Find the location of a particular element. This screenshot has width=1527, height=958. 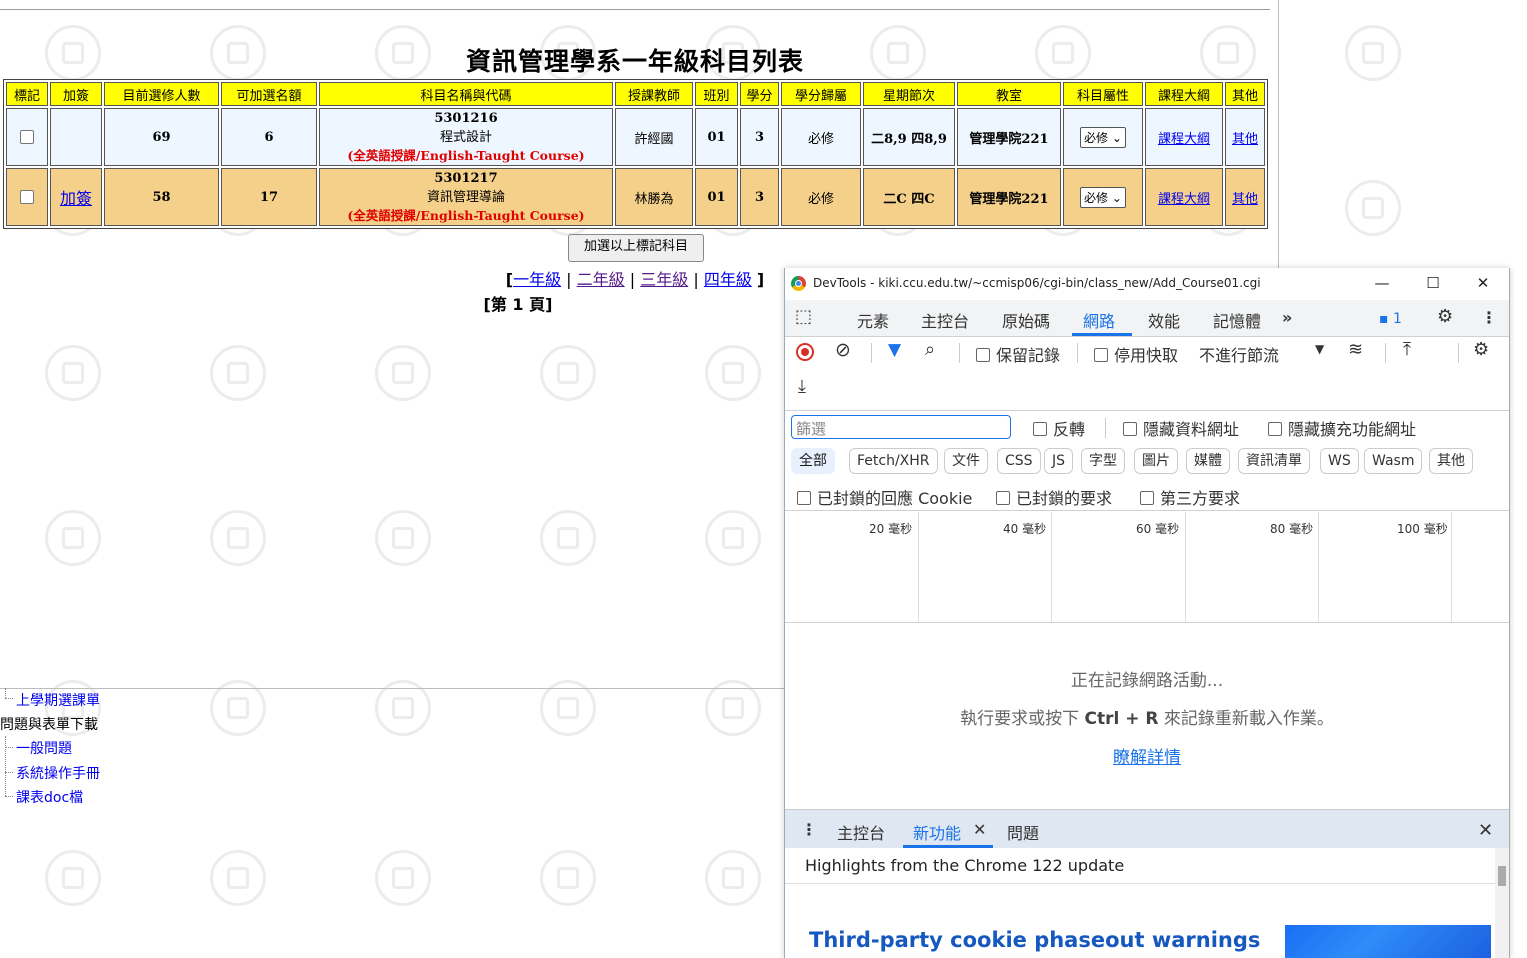

network-settings-icon: ⚙ is located at coordinates (1481, 349).